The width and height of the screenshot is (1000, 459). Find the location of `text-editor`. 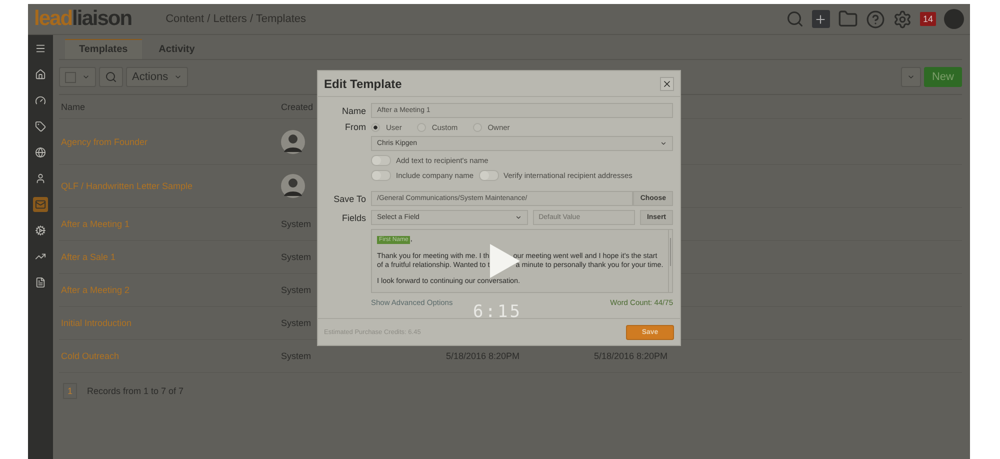

text-editor is located at coordinates (522, 261).